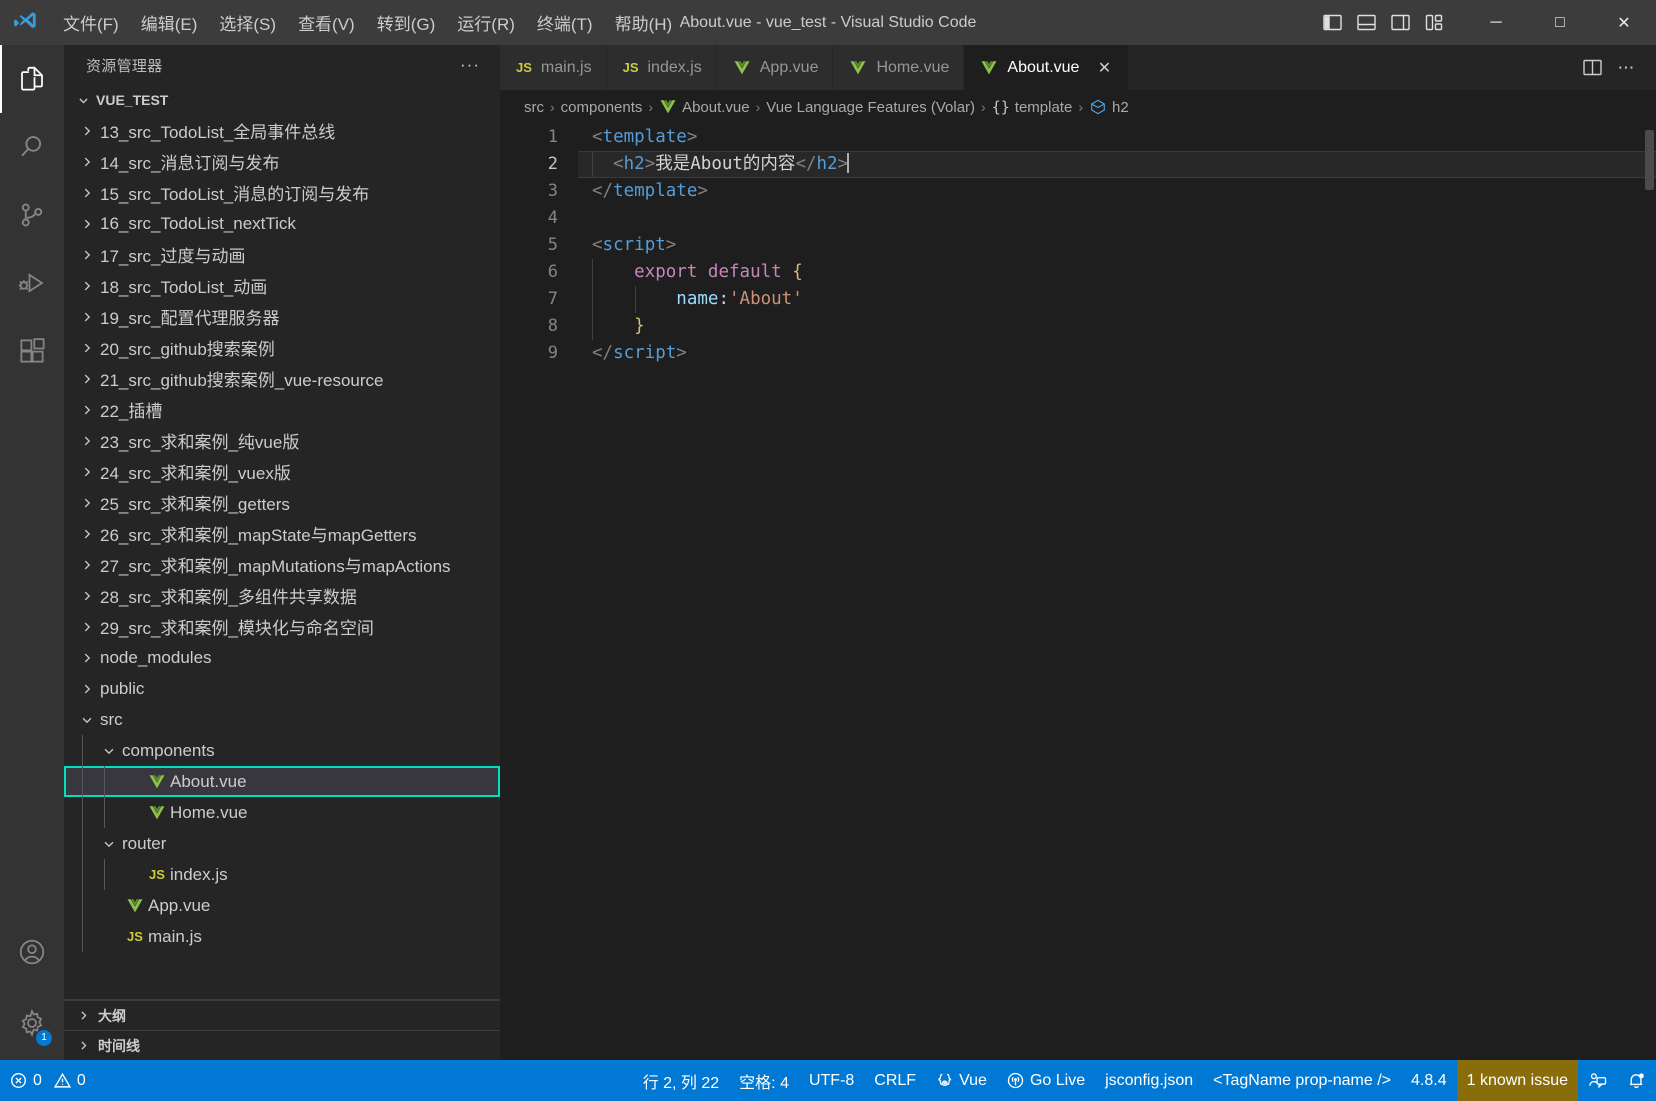 The height and width of the screenshot is (1101, 1656). What do you see at coordinates (470, 65) in the screenshot?
I see `explorer-more-actions-icon: ···` at bounding box center [470, 65].